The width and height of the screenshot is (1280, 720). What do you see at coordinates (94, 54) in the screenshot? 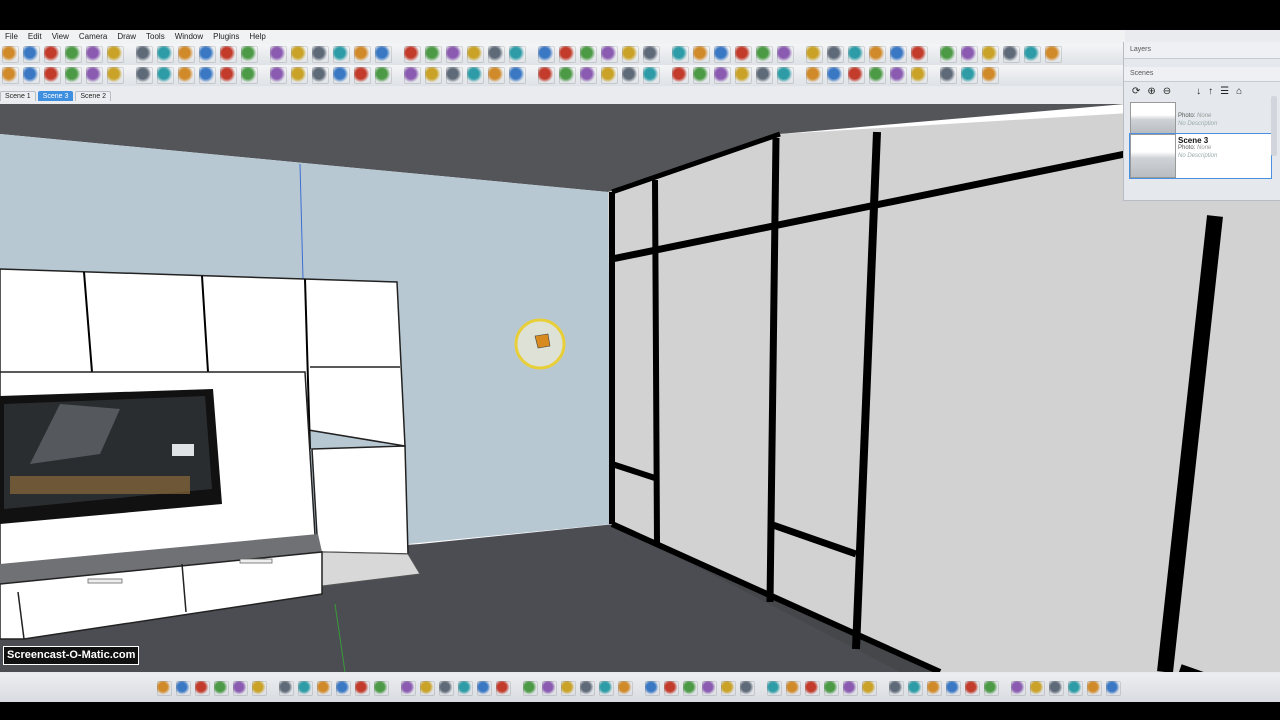
I see `line-icon` at bounding box center [94, 54].